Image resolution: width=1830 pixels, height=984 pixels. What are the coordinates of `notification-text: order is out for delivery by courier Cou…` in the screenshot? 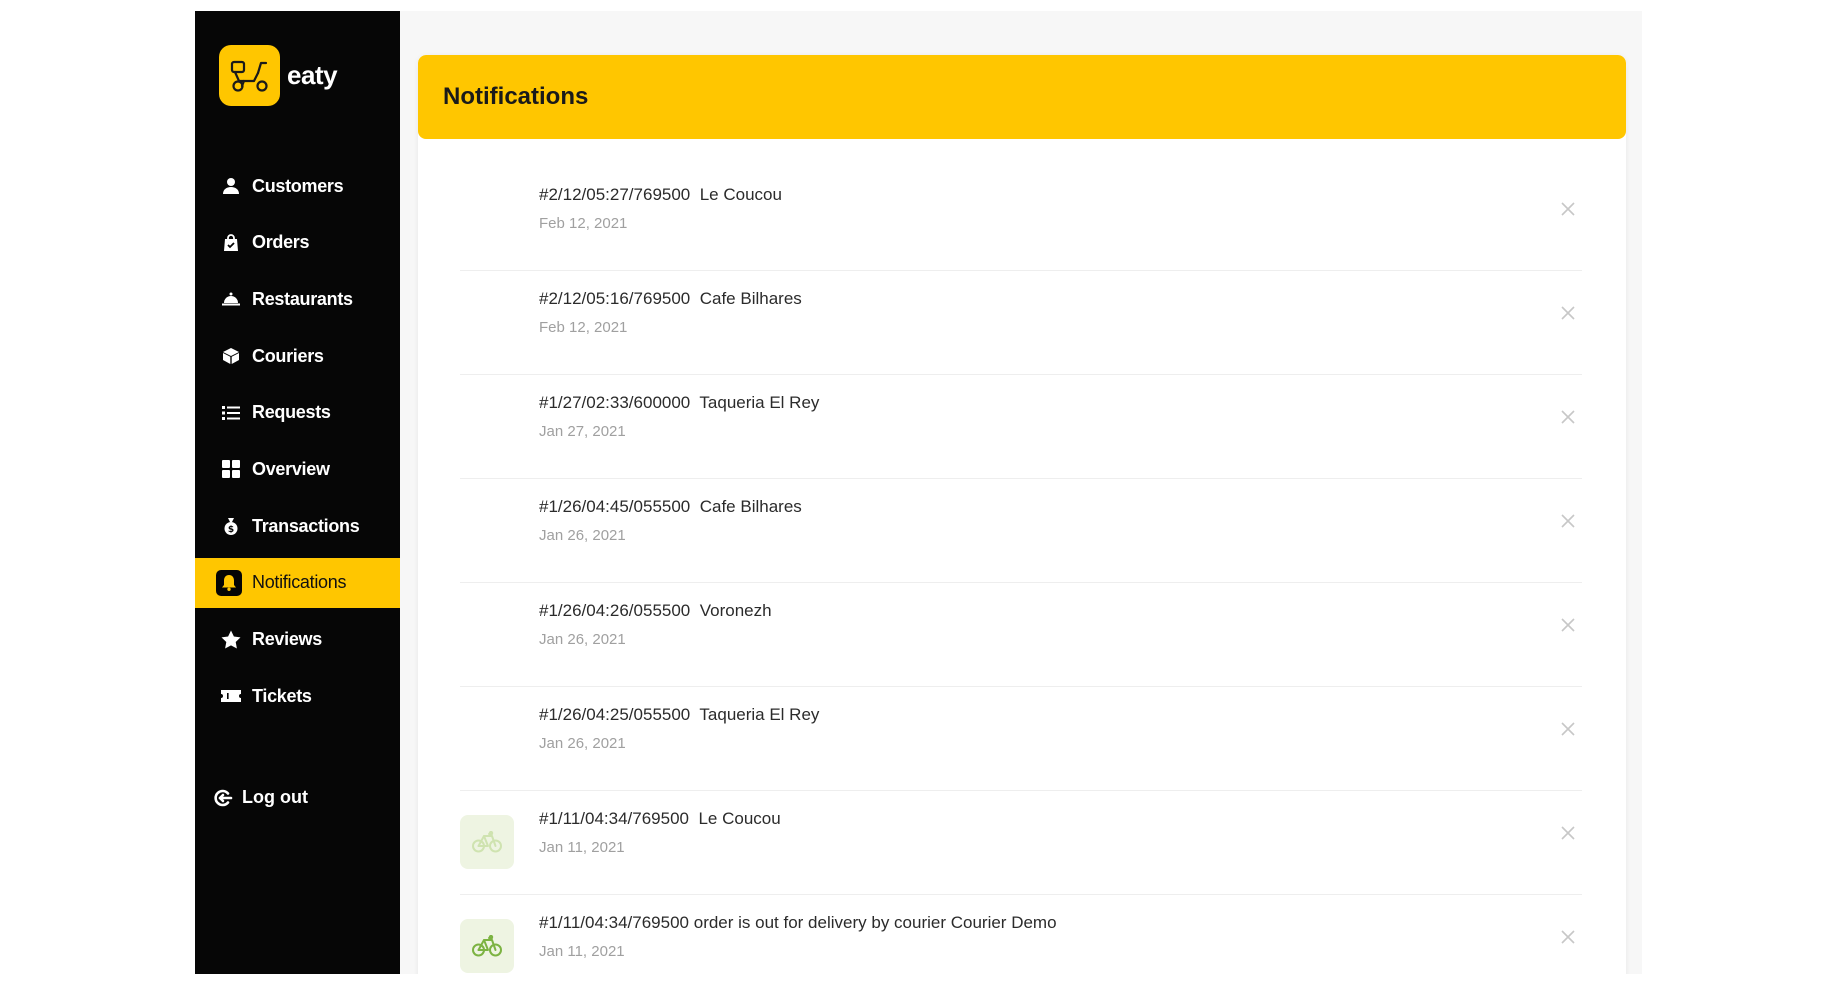 It's located at (875, 922).